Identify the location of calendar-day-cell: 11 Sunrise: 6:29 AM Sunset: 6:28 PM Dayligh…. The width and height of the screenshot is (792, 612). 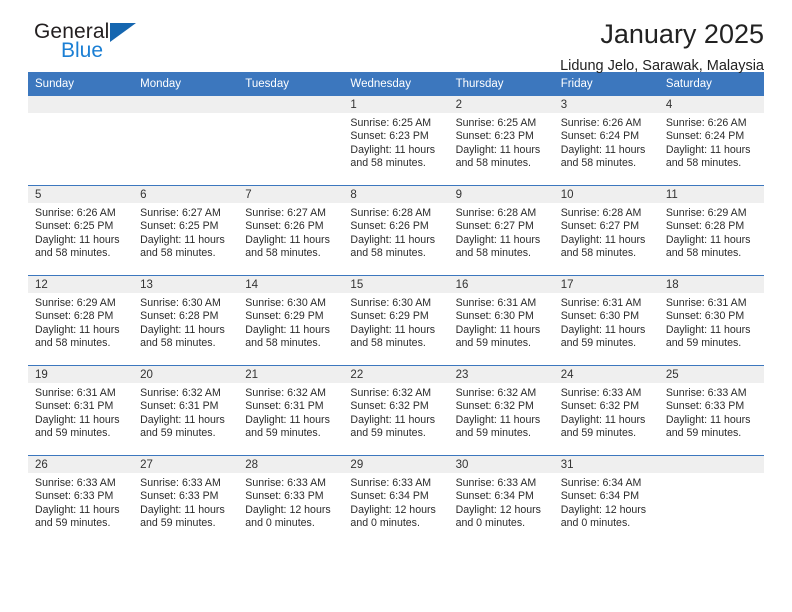
(711, 230).